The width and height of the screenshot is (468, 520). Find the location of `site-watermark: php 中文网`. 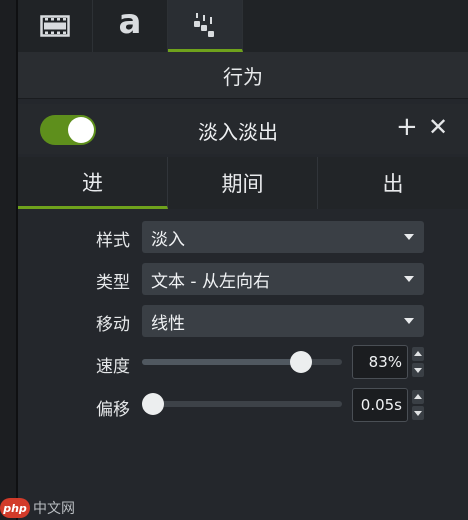

site-watermark: php 中文网 is located at coordinates (48, 508).